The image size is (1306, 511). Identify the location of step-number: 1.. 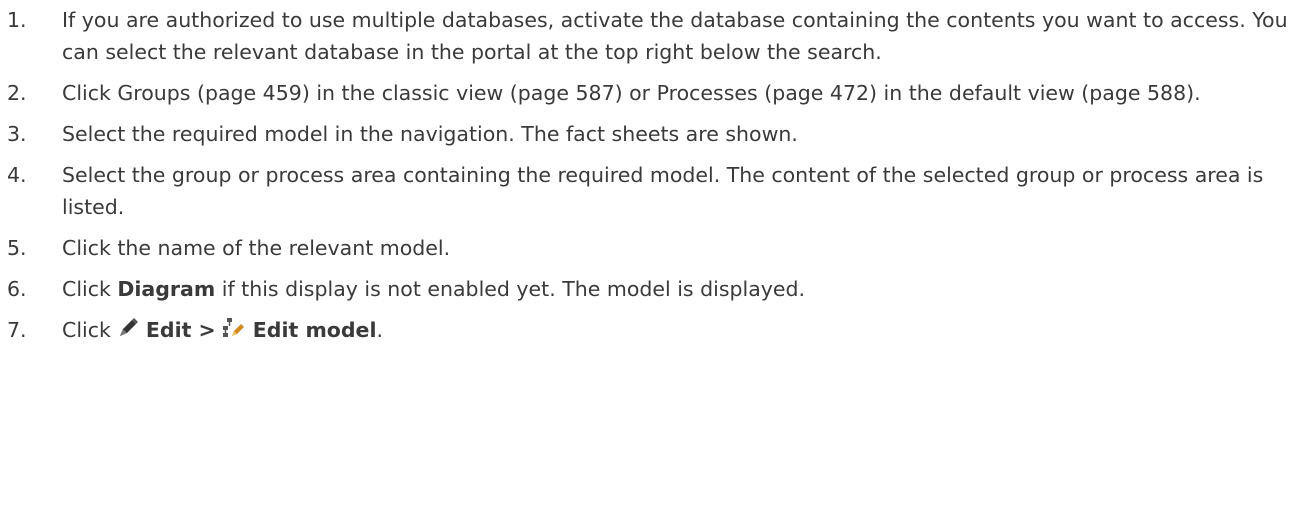
(17, 20).